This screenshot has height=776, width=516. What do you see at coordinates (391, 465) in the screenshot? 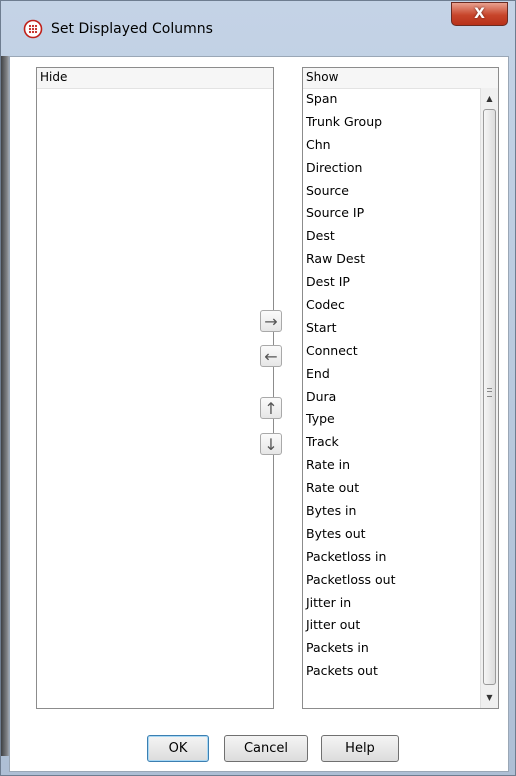
I see `list-item: Rate in` at bounding box center [391, 465].